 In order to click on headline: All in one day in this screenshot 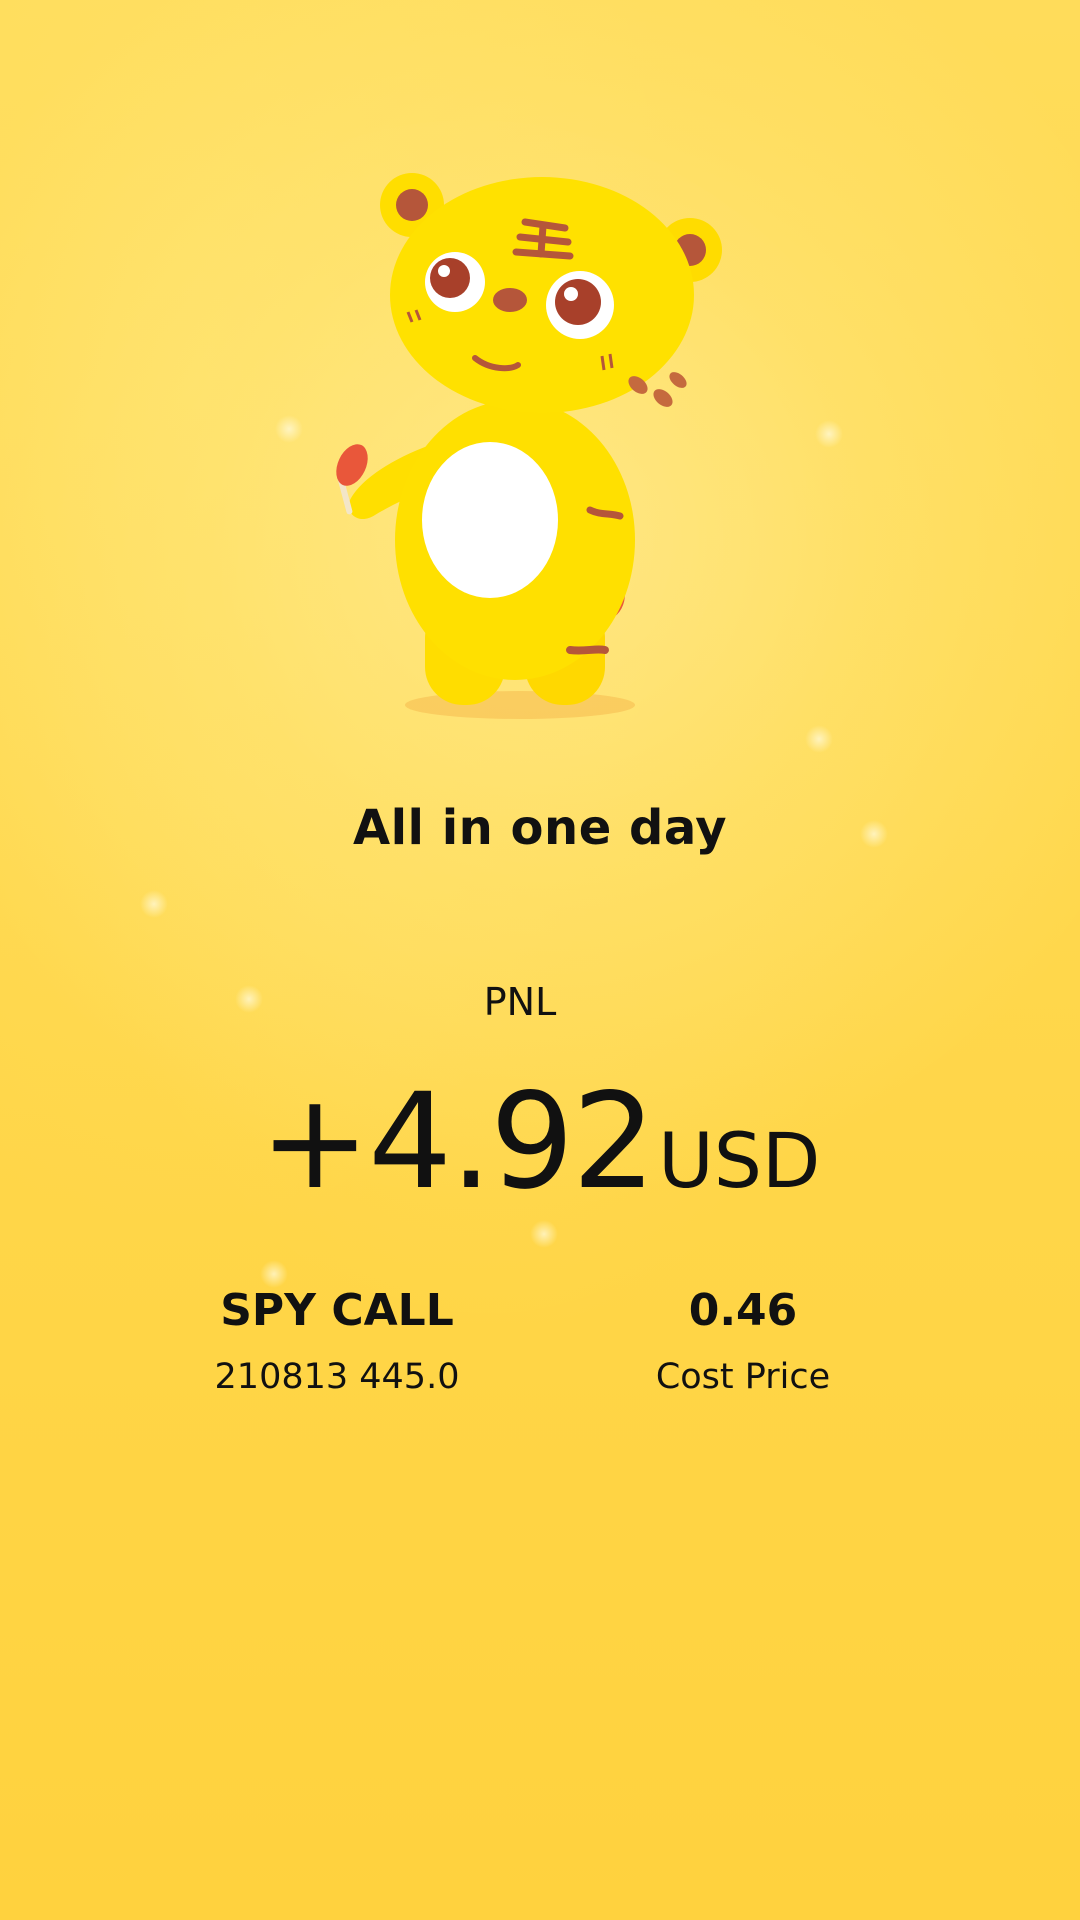, I will do `click(540, 828)`.